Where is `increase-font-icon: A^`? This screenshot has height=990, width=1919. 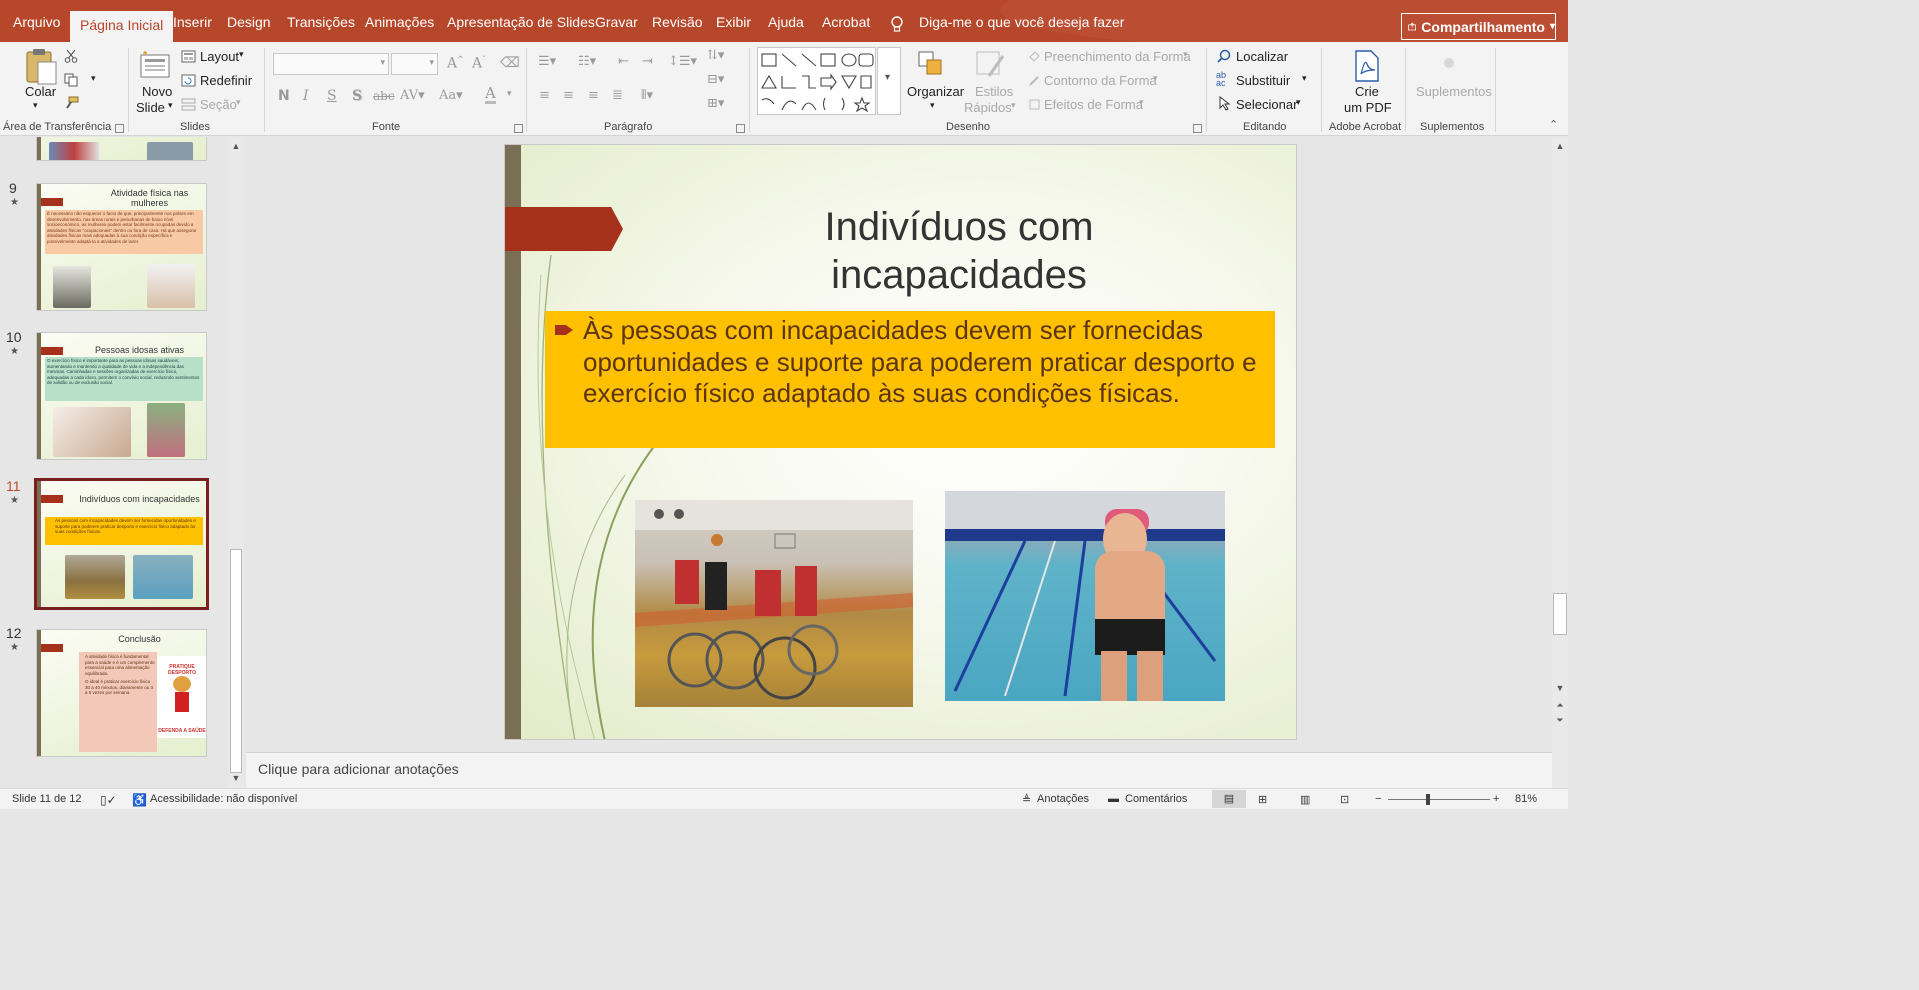
increase-font-icon: A^ is located at coordinates (455, 63).